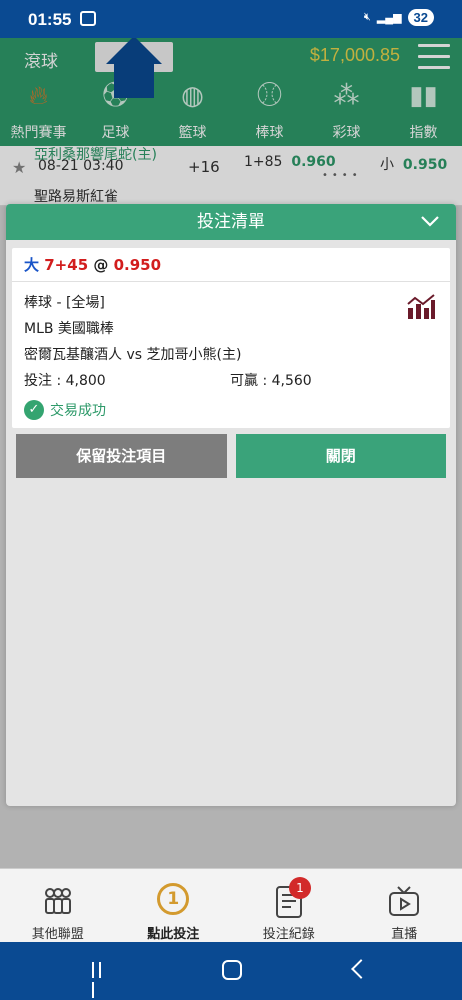  What do you see at coordinates (231, 265) in the screenshot?
I see `bet-selection: 大 7+45 @ 0.950` at bounding box center [231, 265].